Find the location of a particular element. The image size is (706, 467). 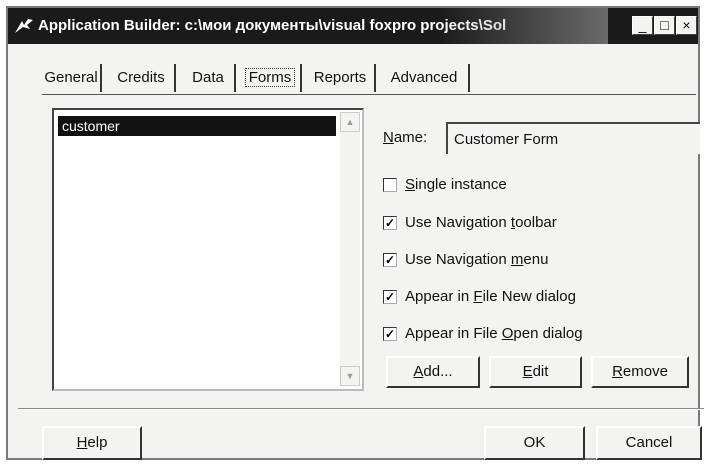

label-text: oolbar is located at coordinates (536, 222).